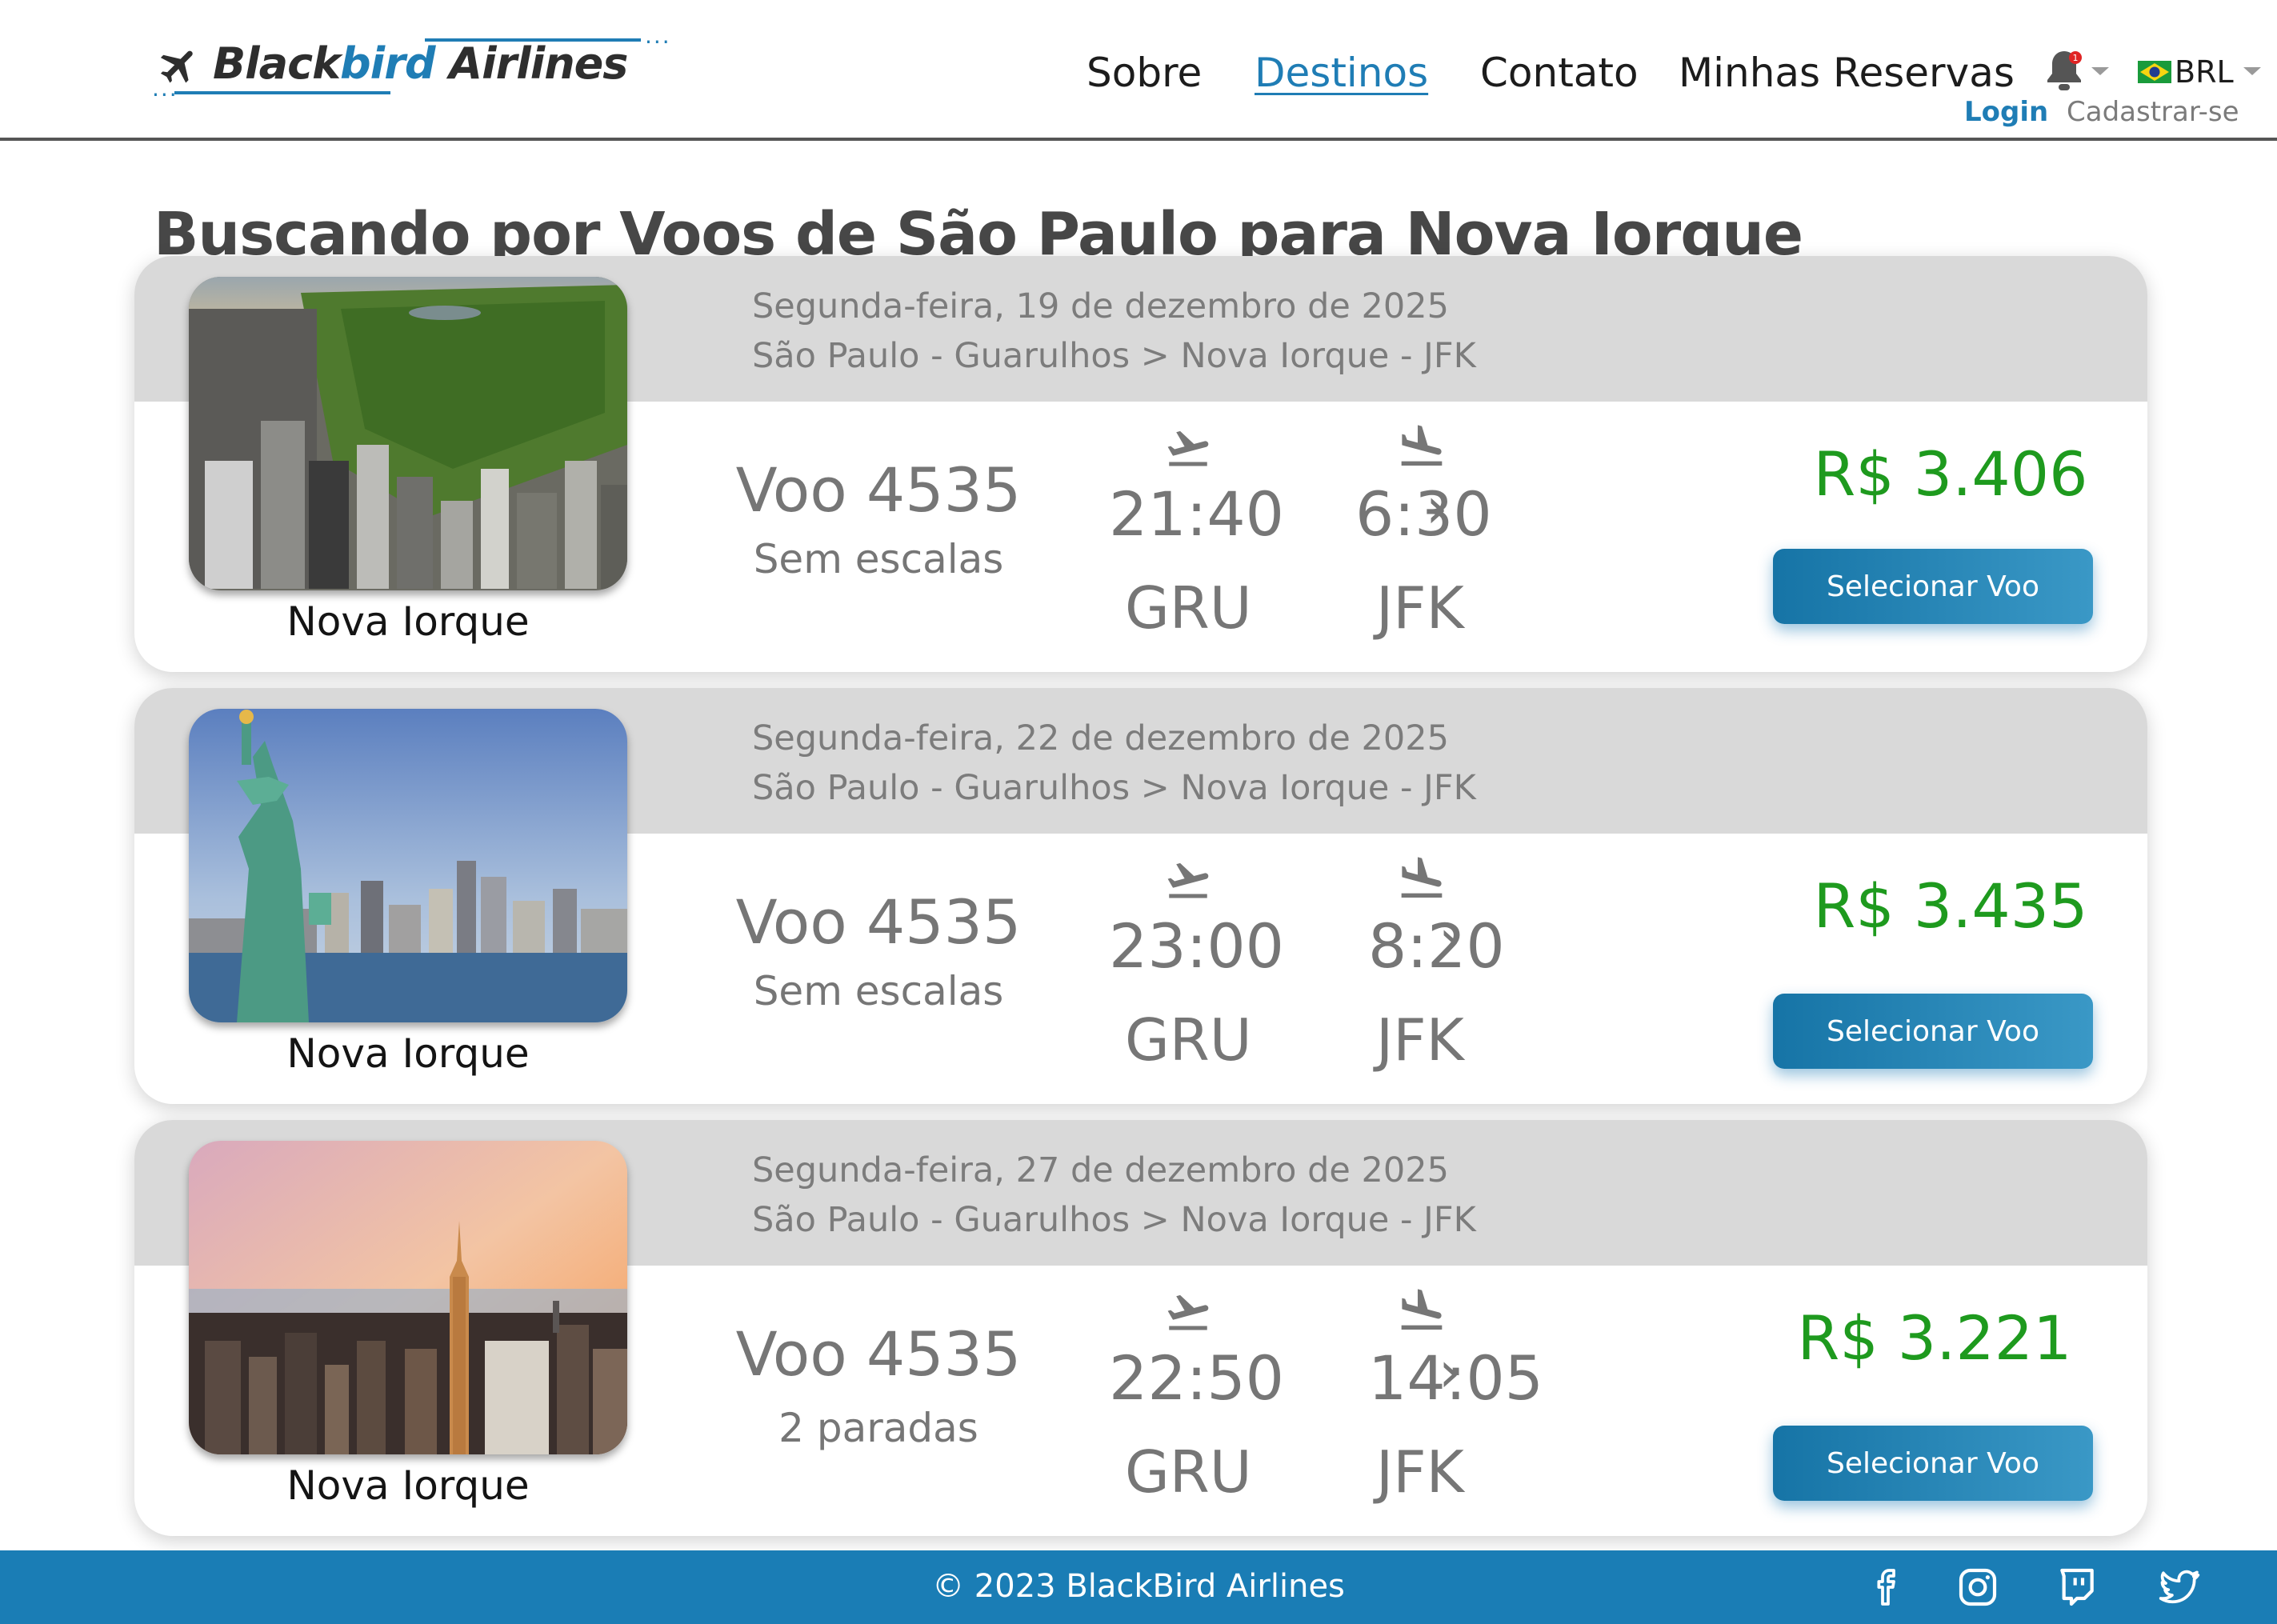  I want to click on login-link: Login, so click(2006, 112).